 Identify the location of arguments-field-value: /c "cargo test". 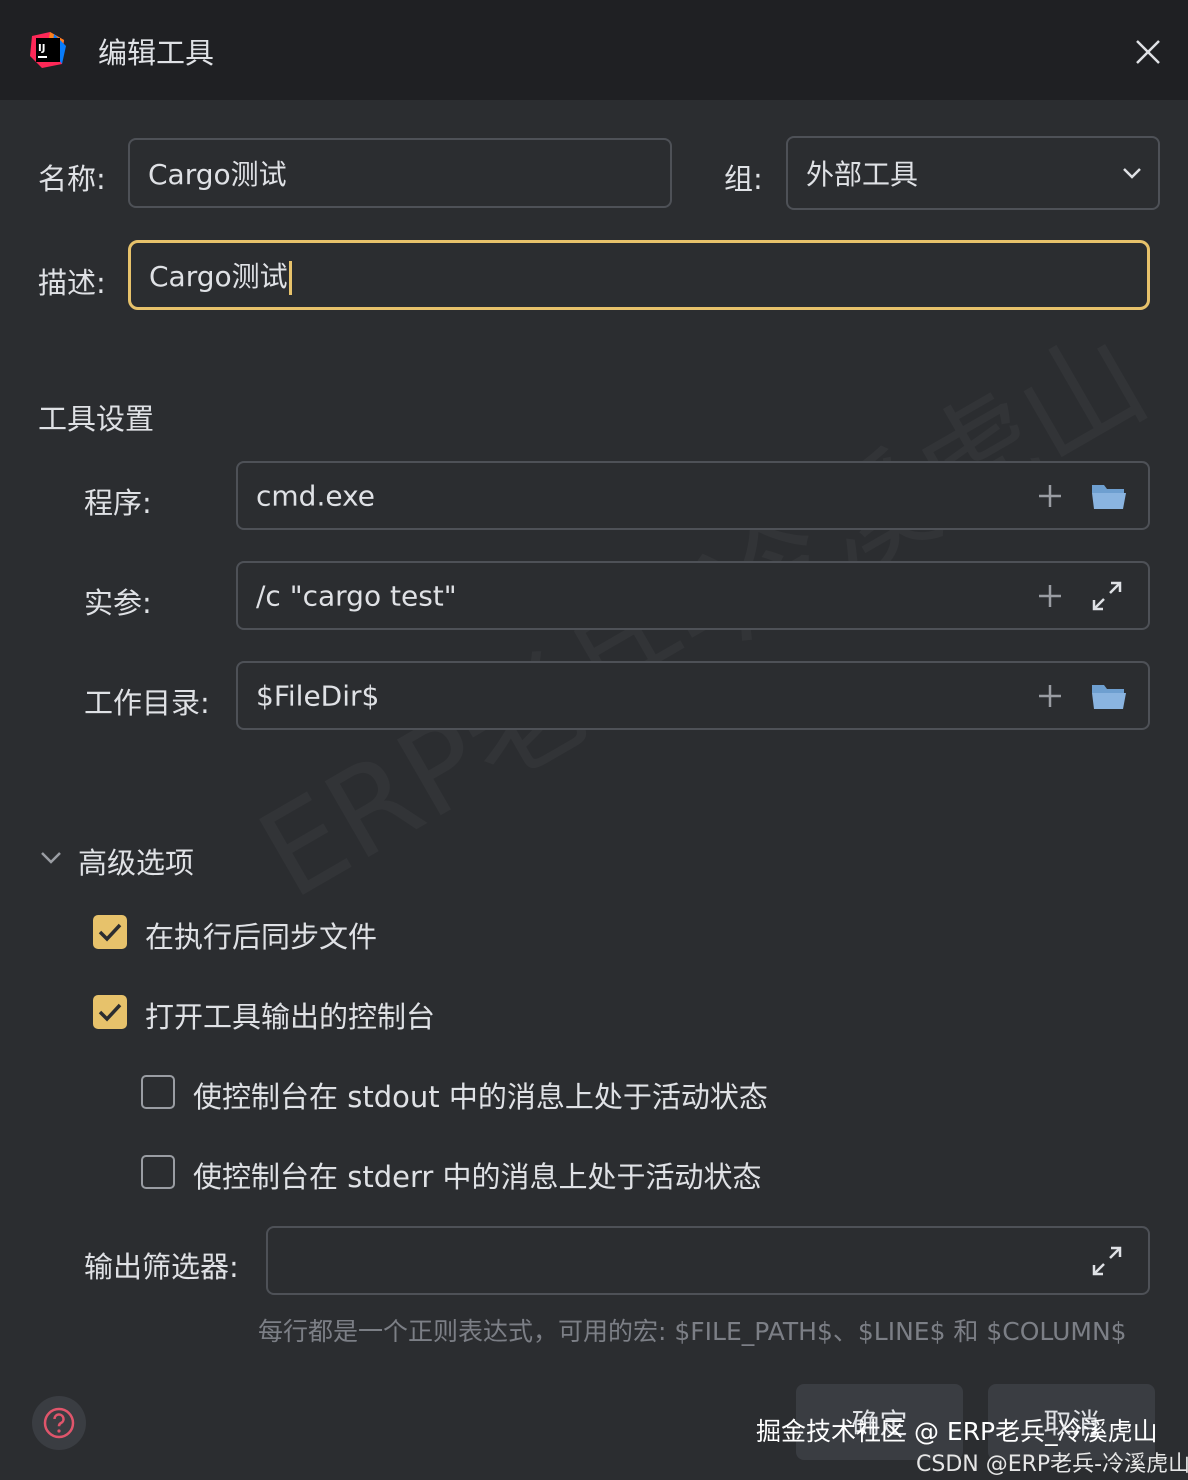
(356, 595).